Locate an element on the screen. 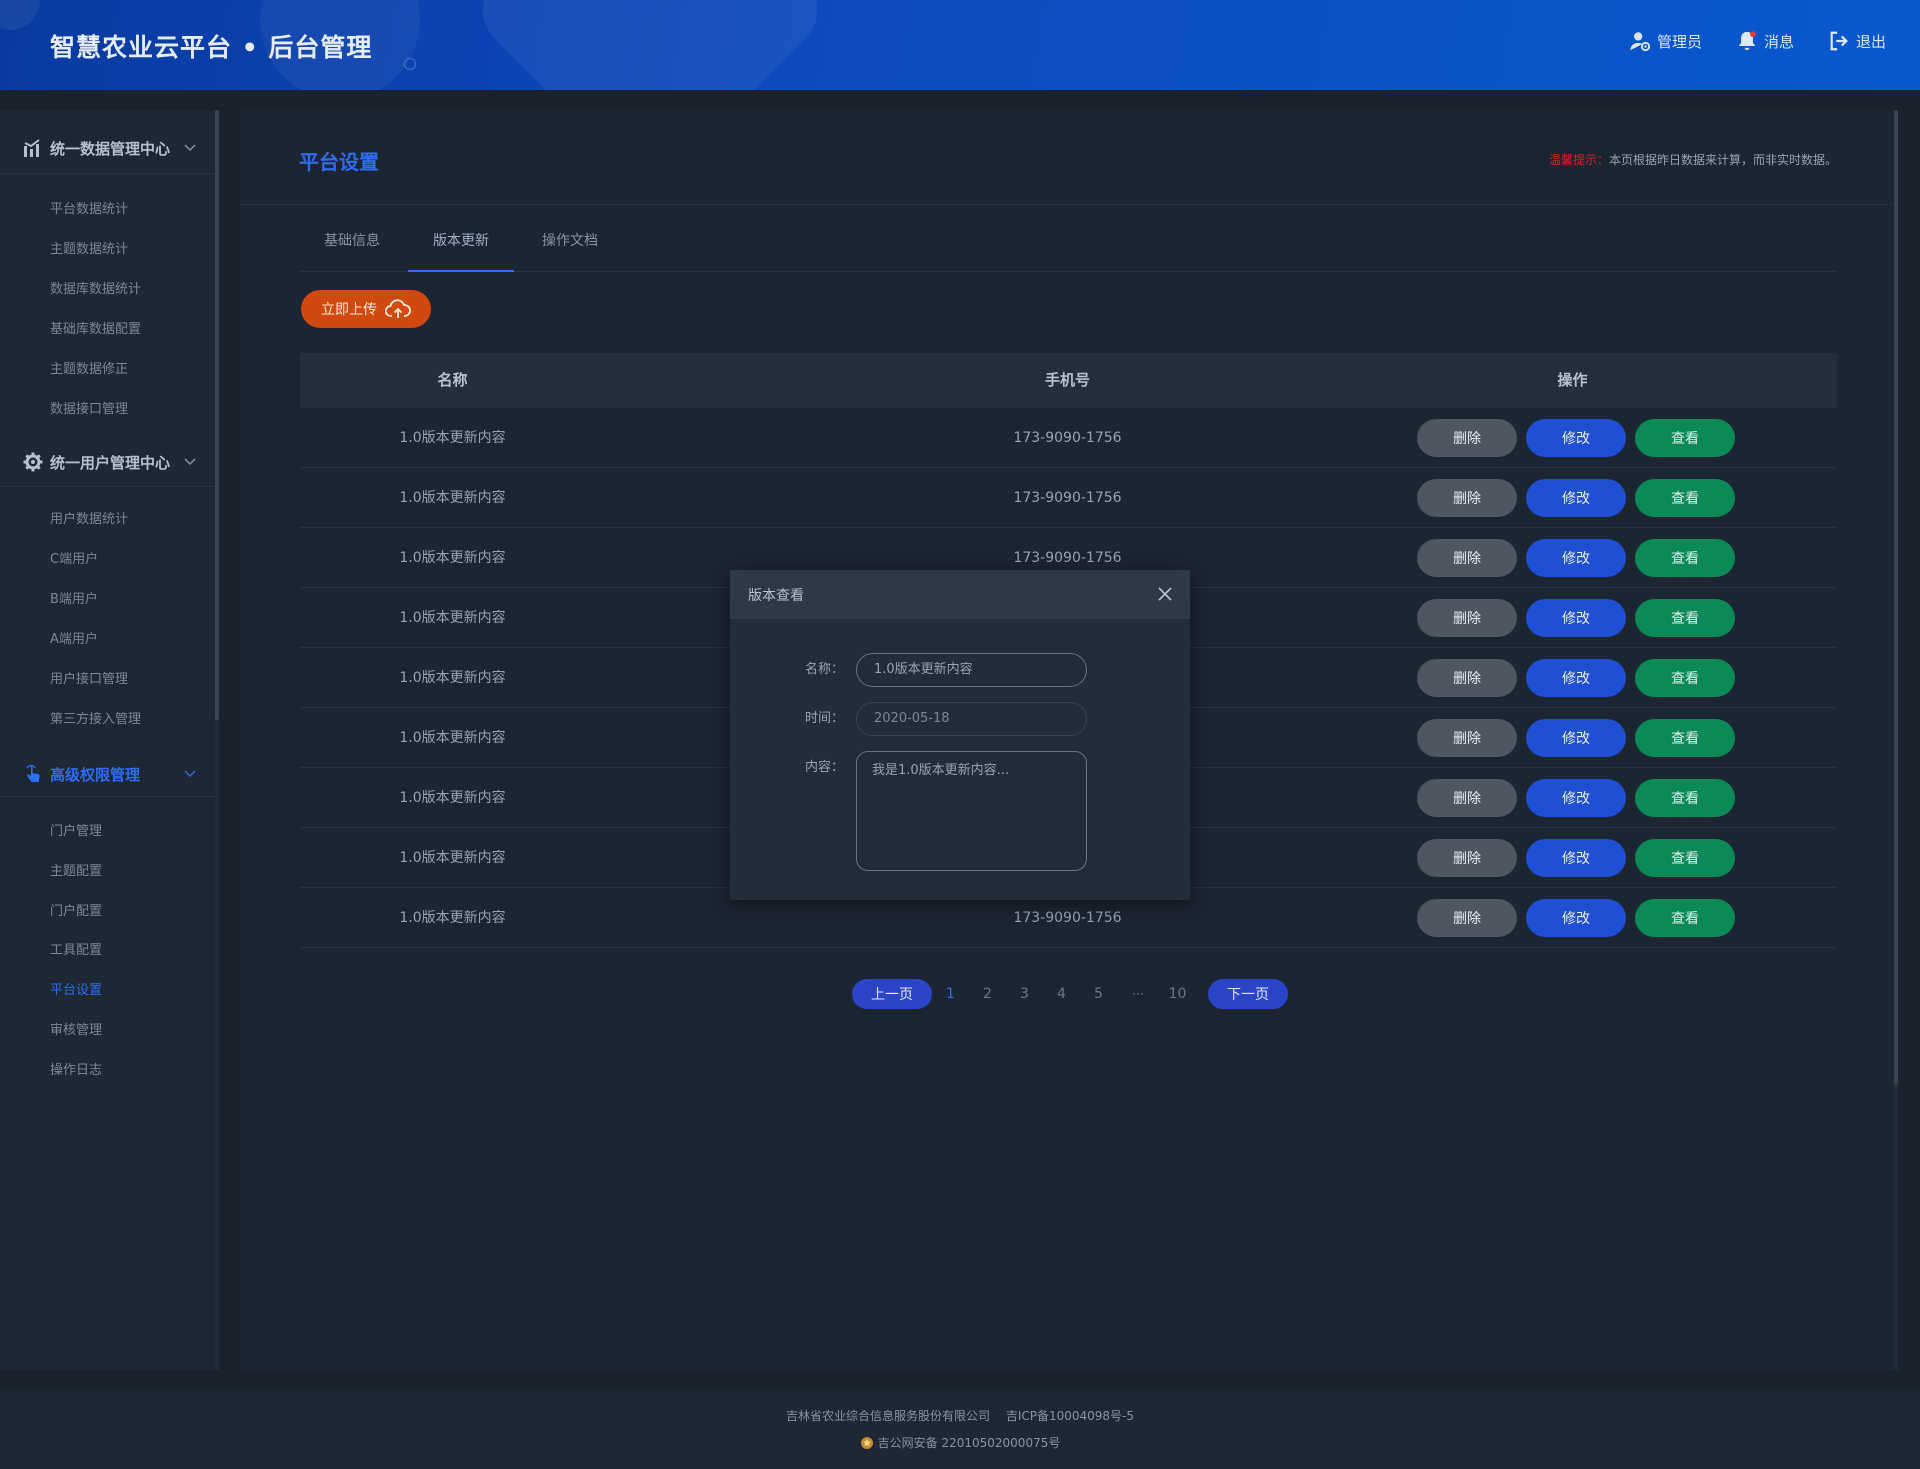 The image size is (1920, 1469). upload-label: 立即上传 is located at coordinates (349, 310).